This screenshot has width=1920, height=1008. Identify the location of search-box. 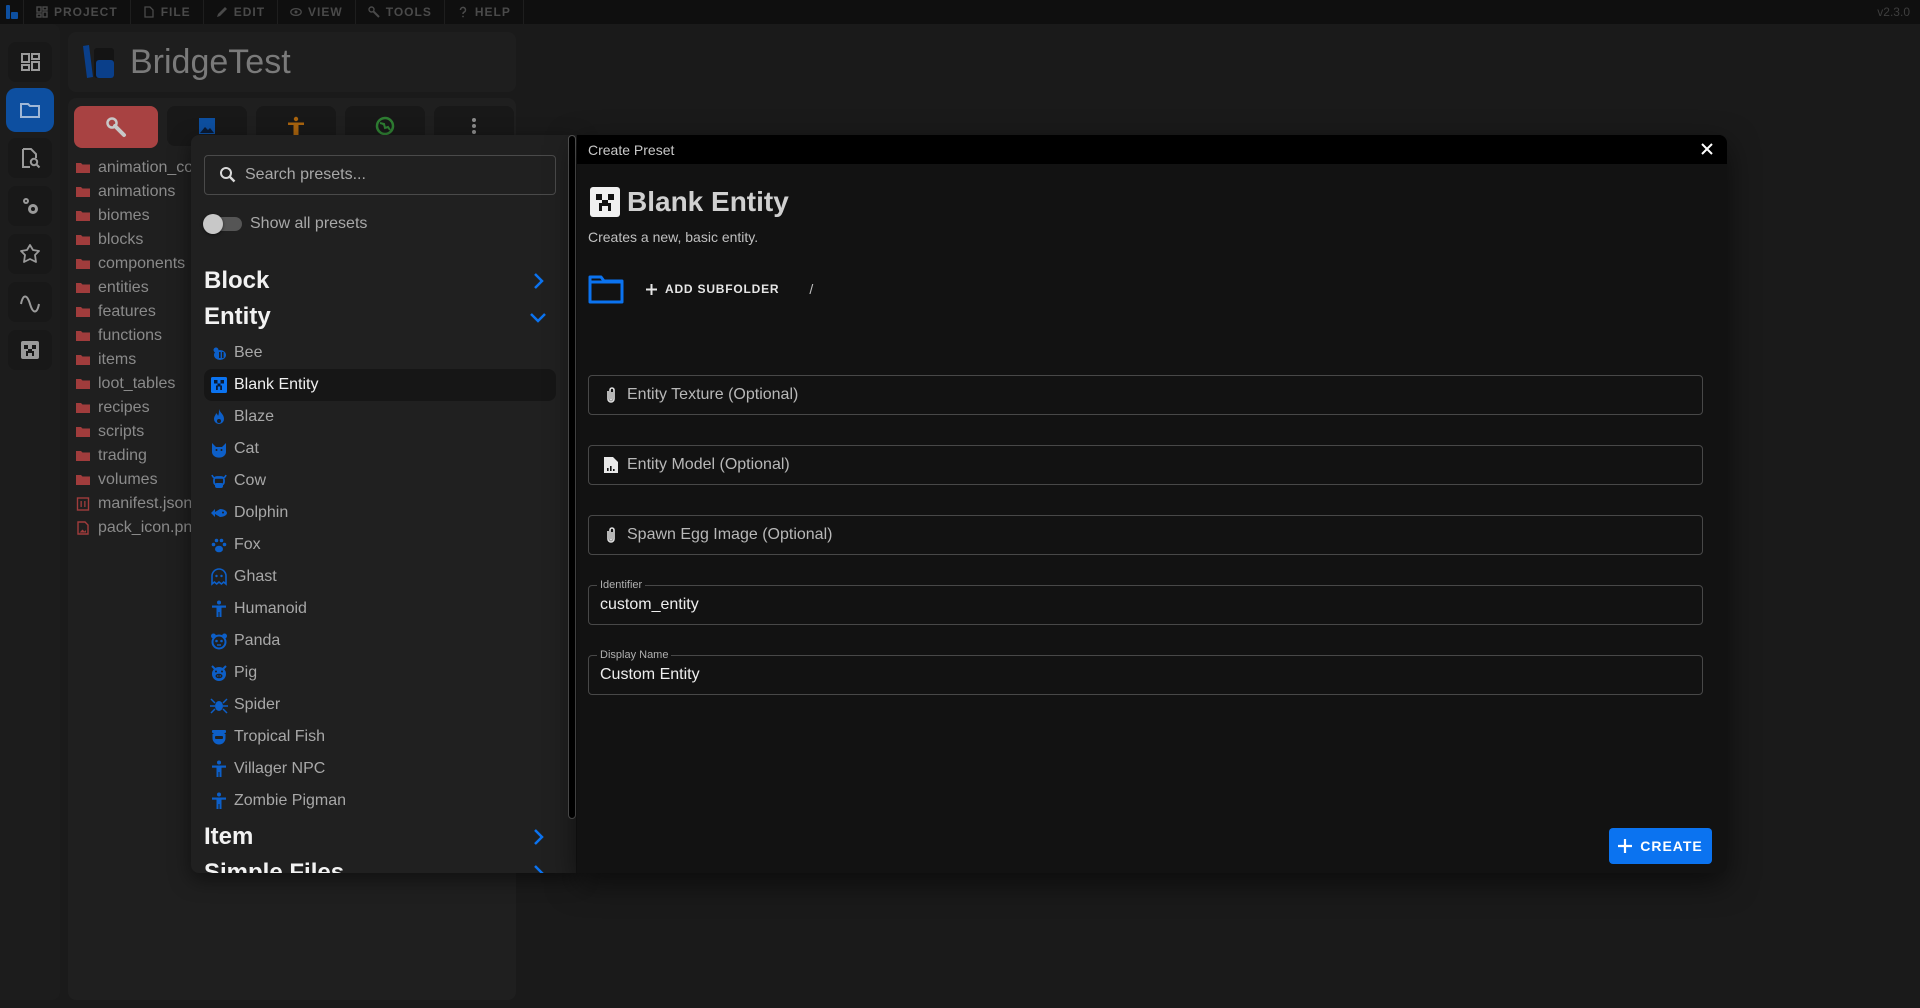
(380, 175).